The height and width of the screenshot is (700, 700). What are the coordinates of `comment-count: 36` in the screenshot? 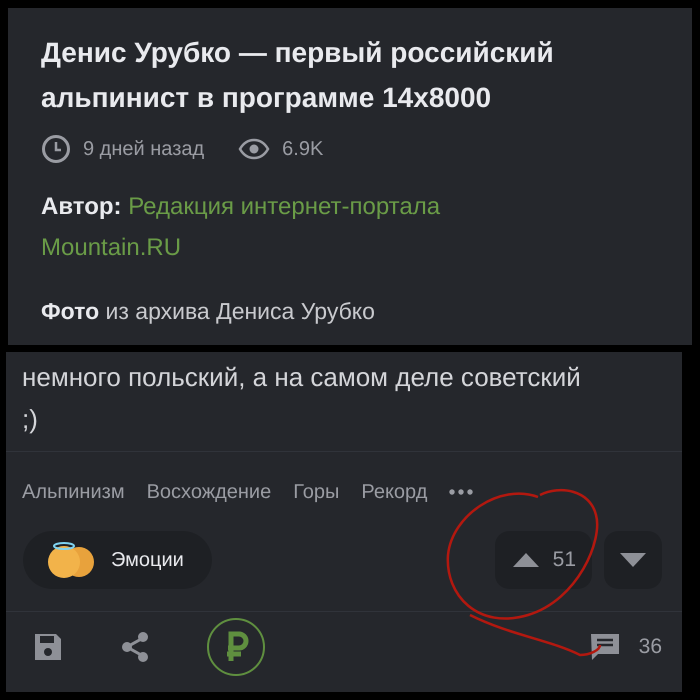 It's located at (650, 647).